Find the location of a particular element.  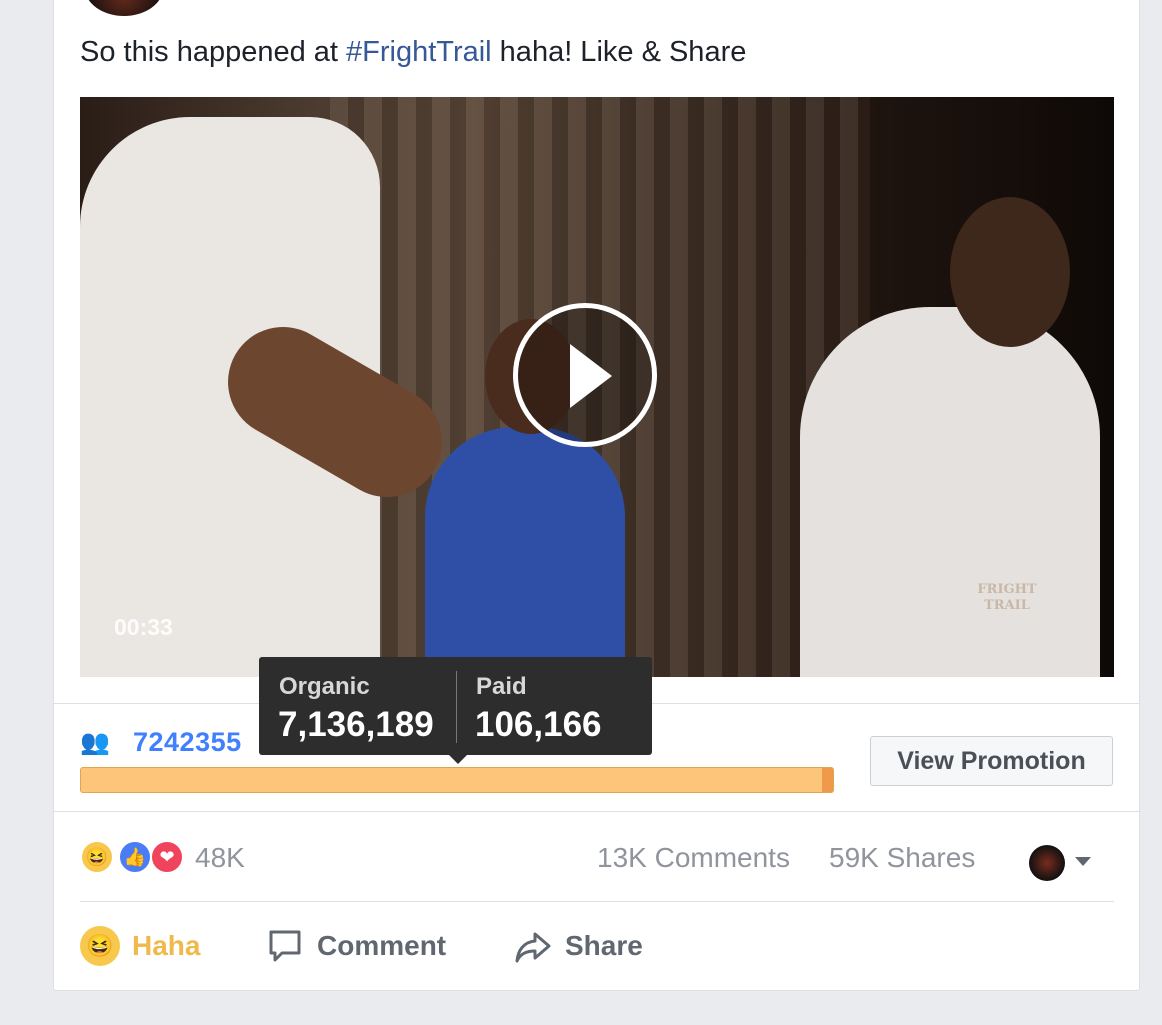

like-icon: 👍 is located at coordinates (135, 857).